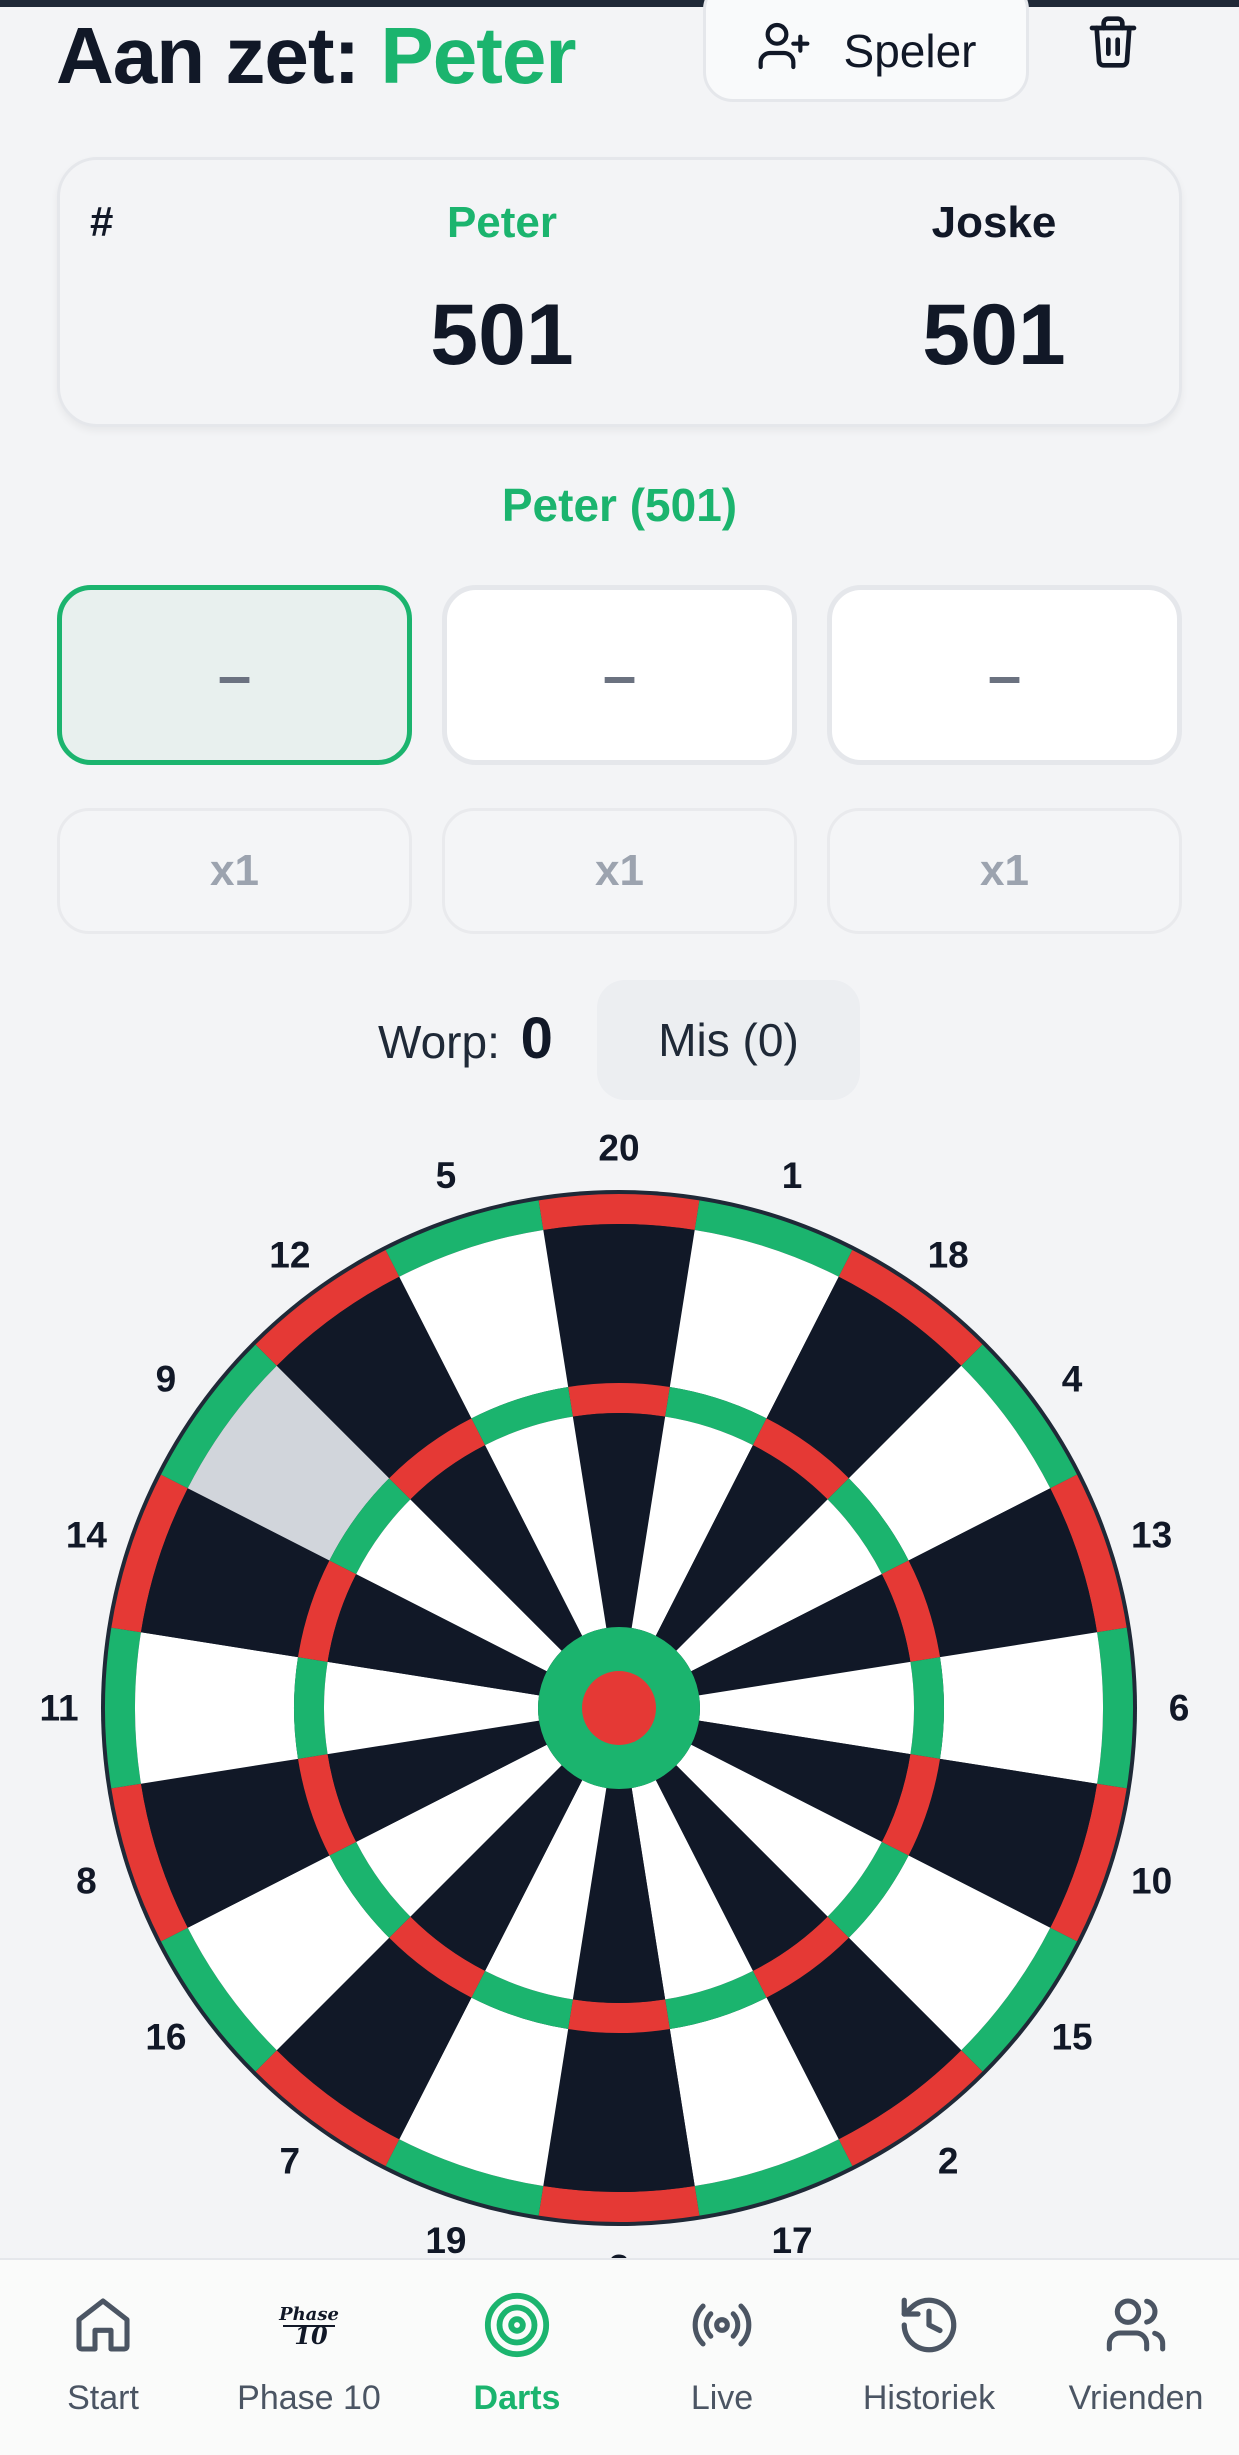  Describe the element at coordinates (792, 1175) in the screenshot. I see `board-number-1: 1` at that location.